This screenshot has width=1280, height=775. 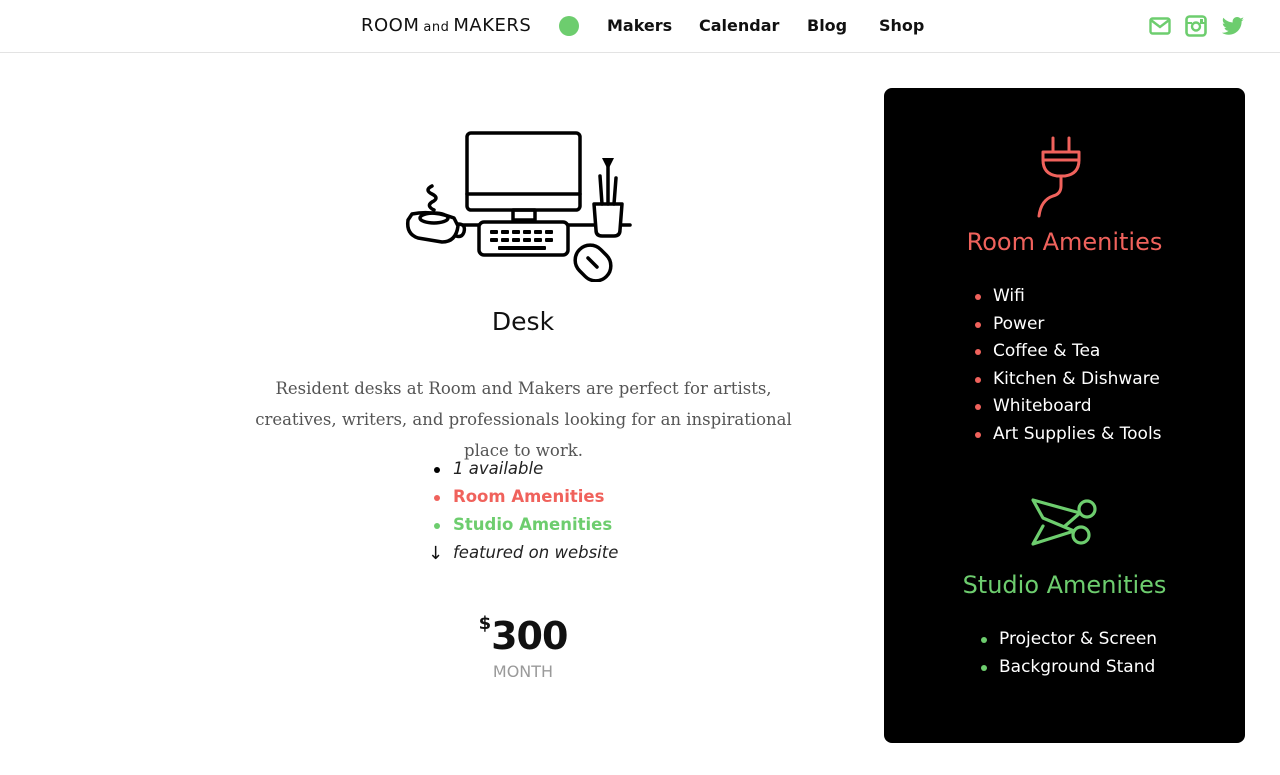 I want to click on nav-calendar: Calendar, so click(x=739, y=25).